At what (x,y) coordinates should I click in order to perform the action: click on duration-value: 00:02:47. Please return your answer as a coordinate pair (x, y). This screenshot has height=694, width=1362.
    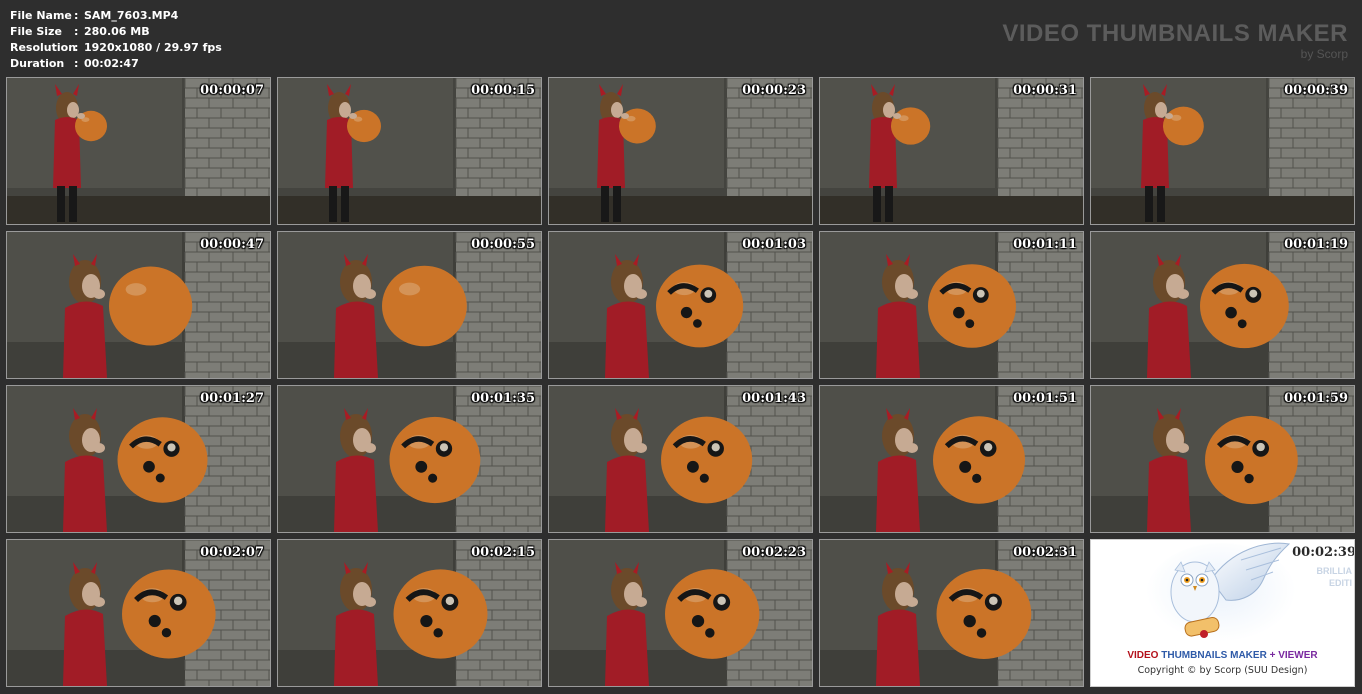
    Looking at the image, I should click on (111, 63).